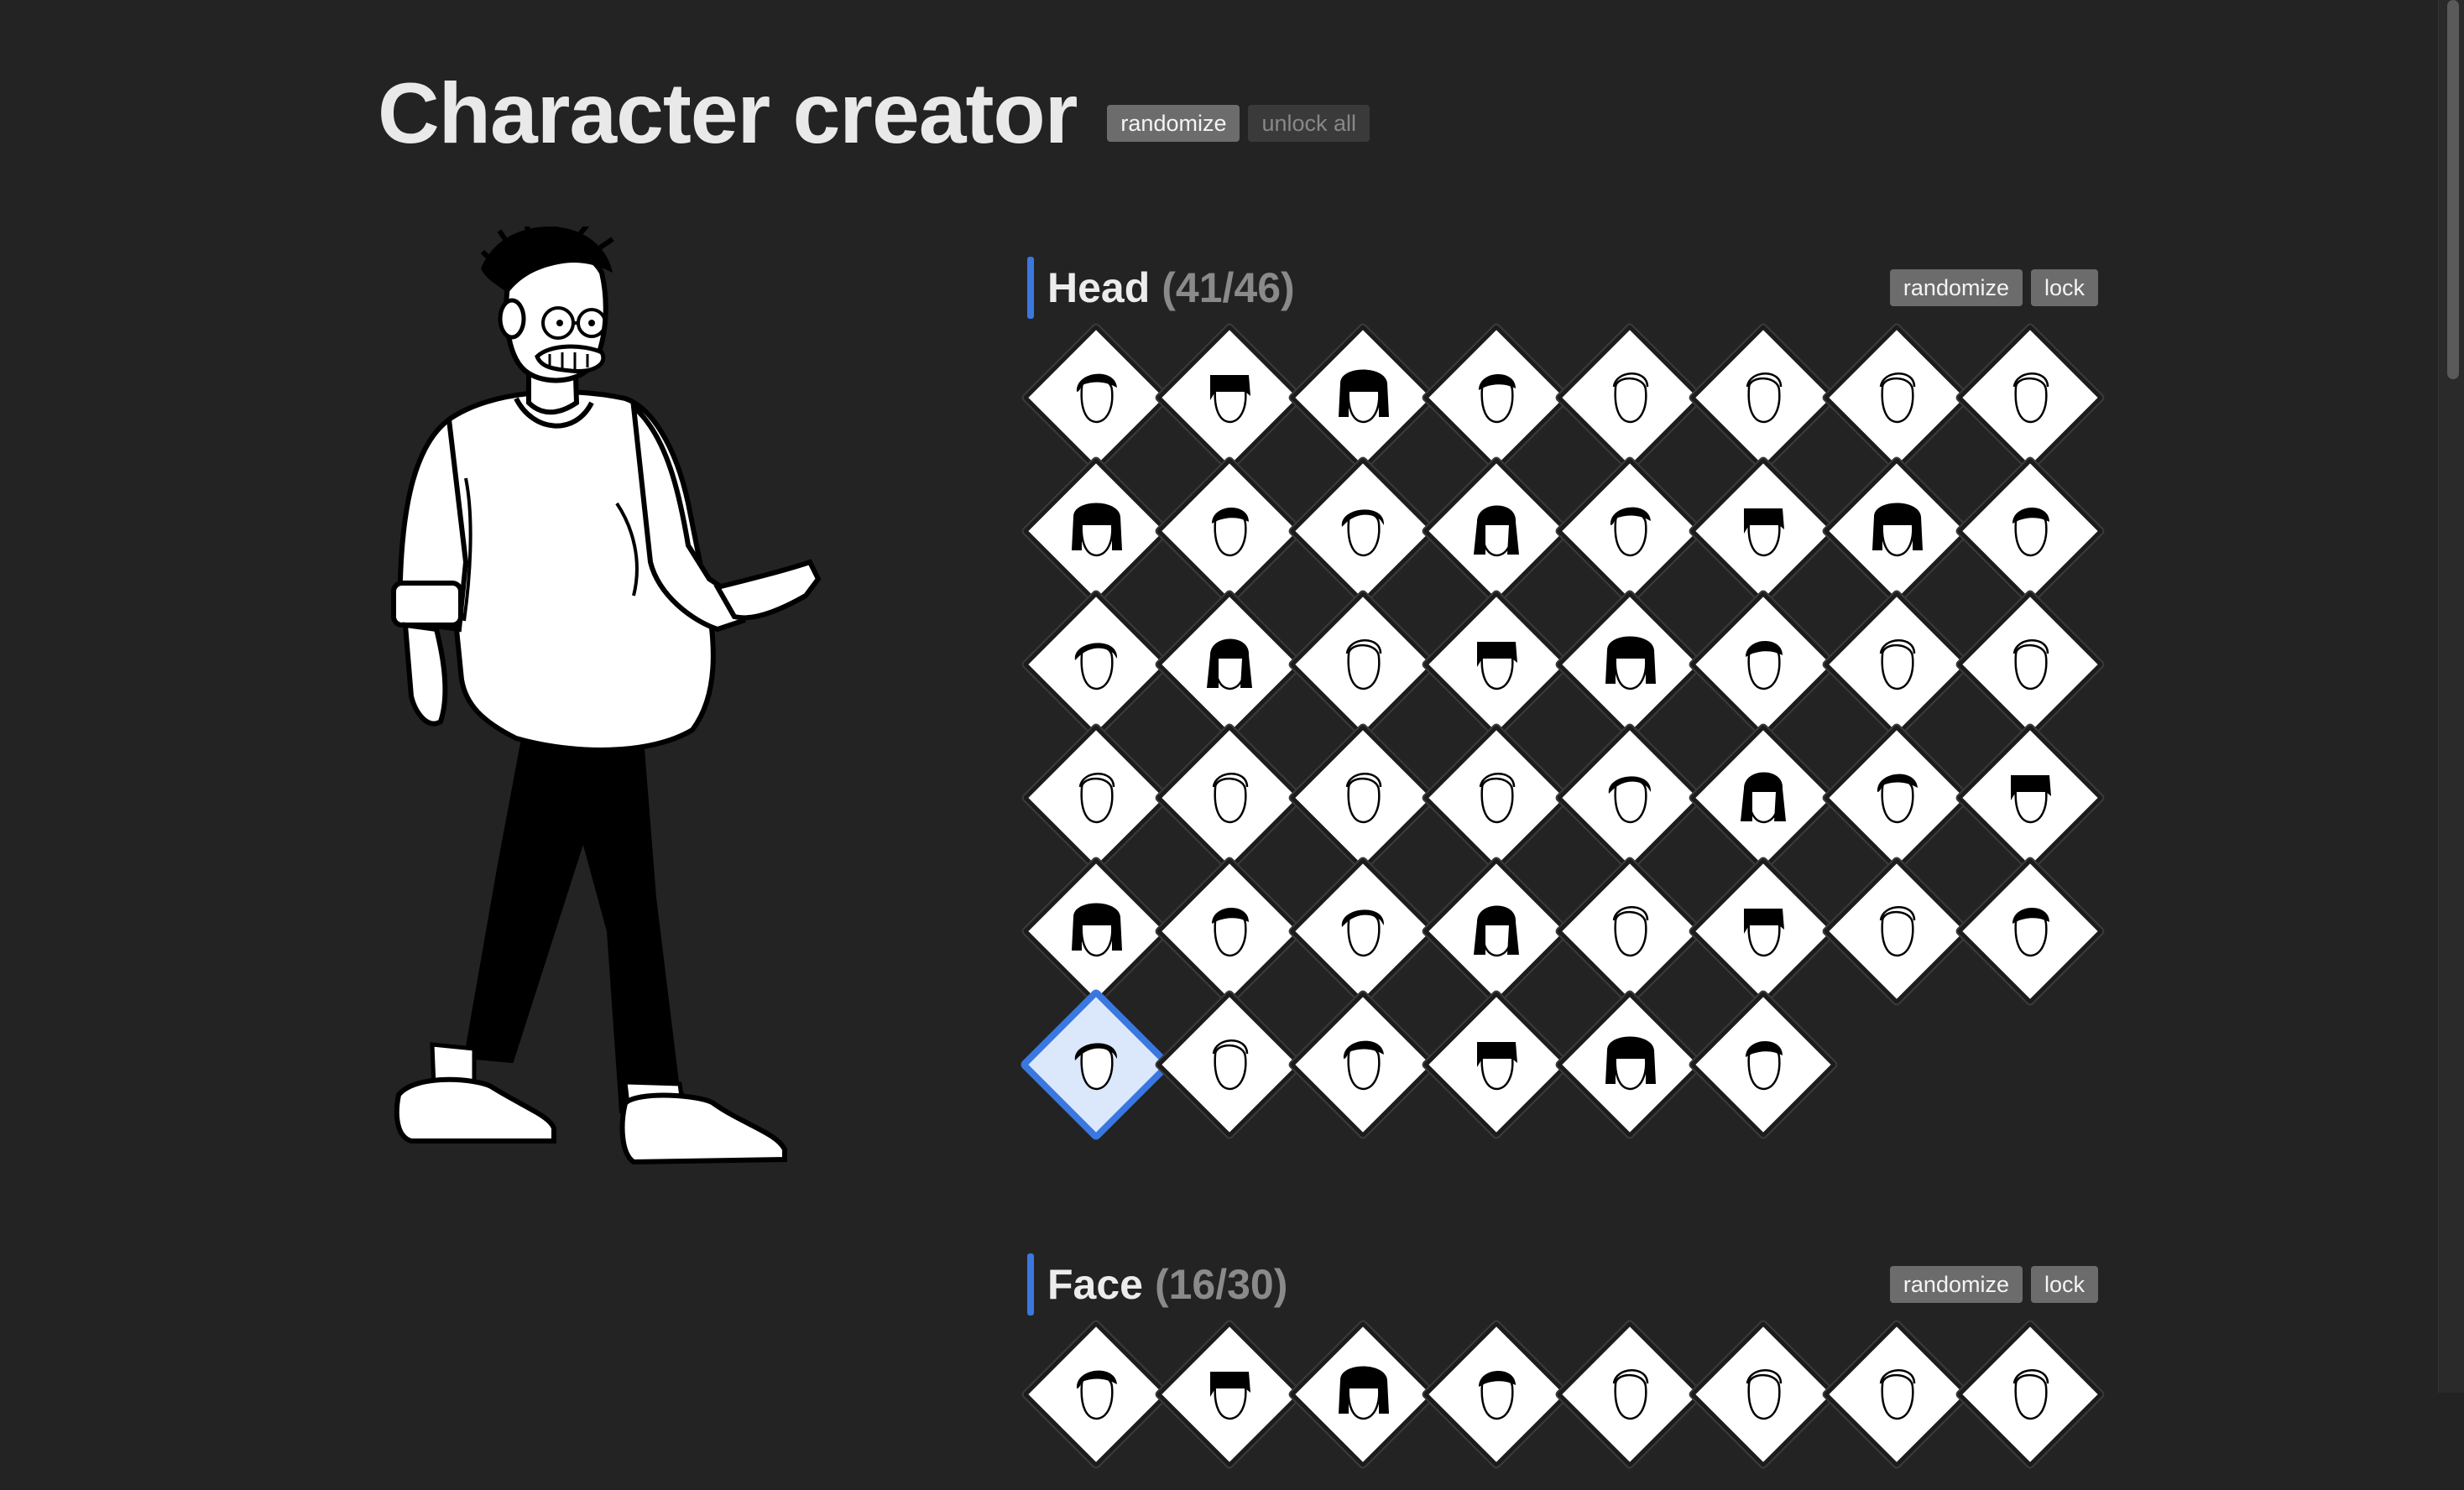  Describe the element at coordinates (1221, 1285) in the screenshot. I see `section-count-face: (16/30)` at that location.